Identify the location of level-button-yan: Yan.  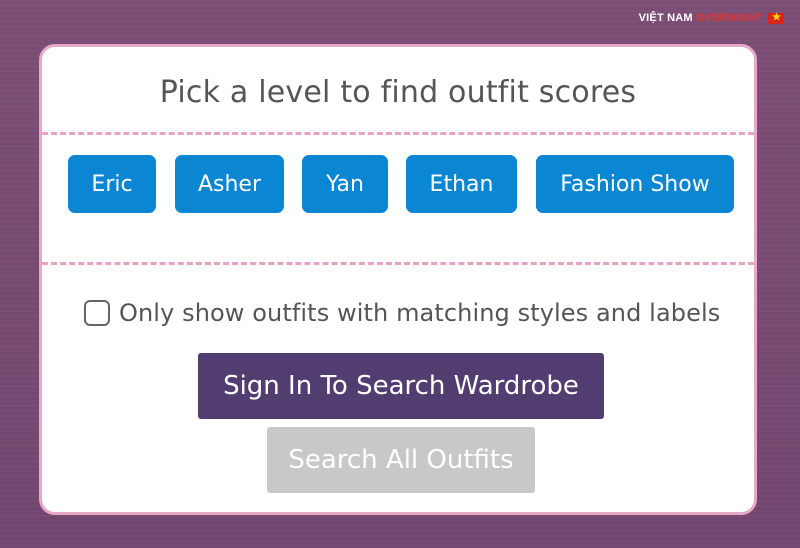
(345, 184).